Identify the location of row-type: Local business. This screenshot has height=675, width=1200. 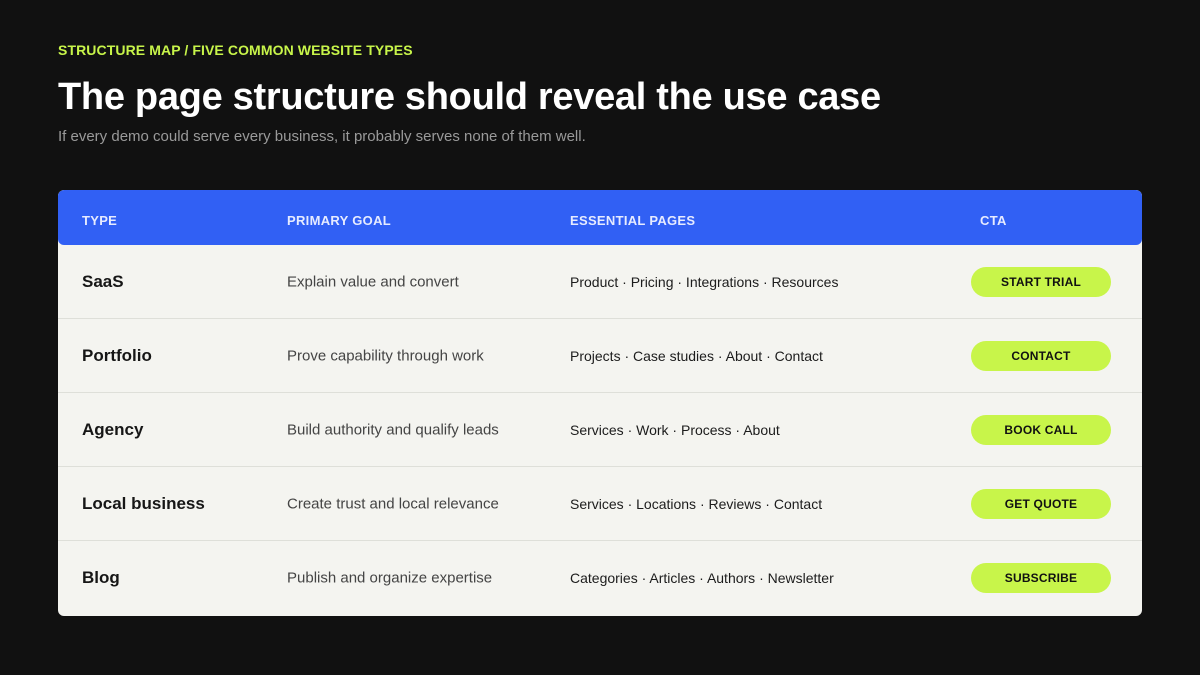
(143, 503).